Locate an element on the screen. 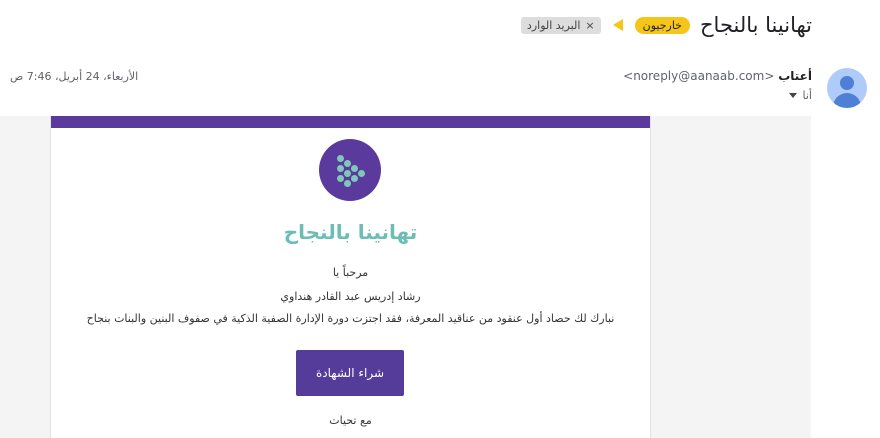 The width and height of the screenshot is (880, 438). remove-label-icon: × is located at coordinates (589, 25).